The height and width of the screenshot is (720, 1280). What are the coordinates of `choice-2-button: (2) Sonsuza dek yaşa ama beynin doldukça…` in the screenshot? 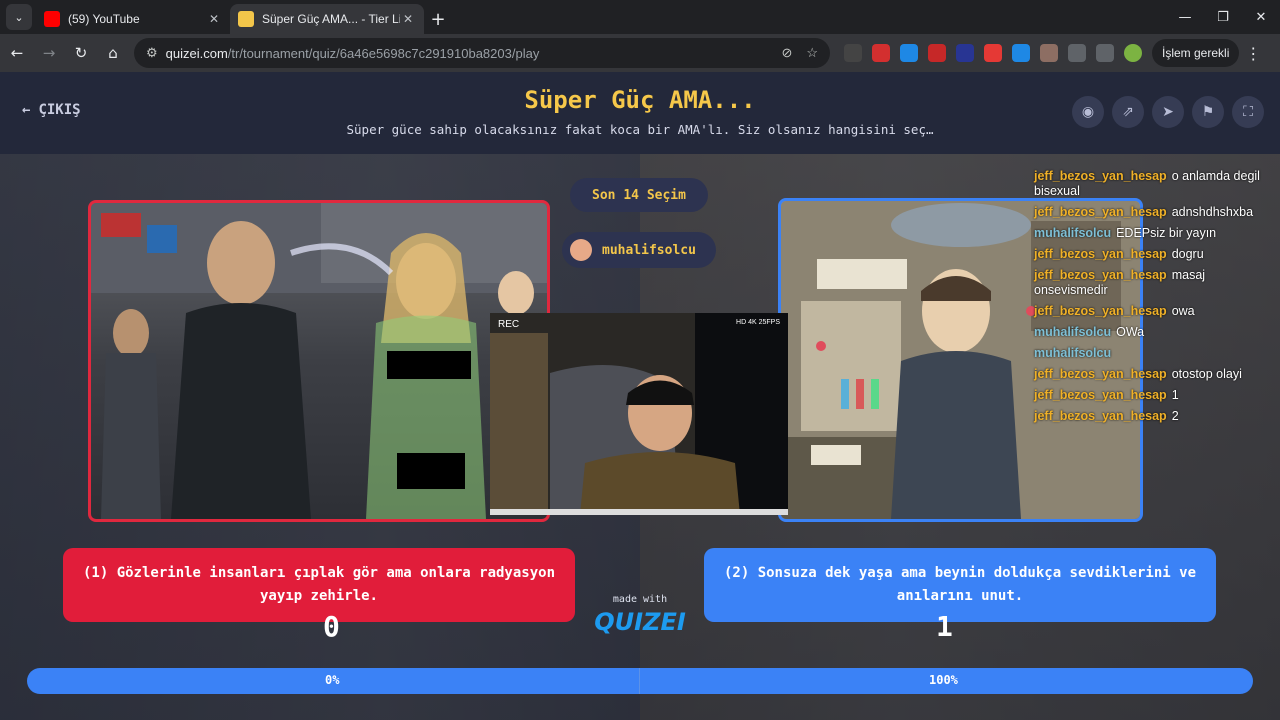 It's located at (960, 585).